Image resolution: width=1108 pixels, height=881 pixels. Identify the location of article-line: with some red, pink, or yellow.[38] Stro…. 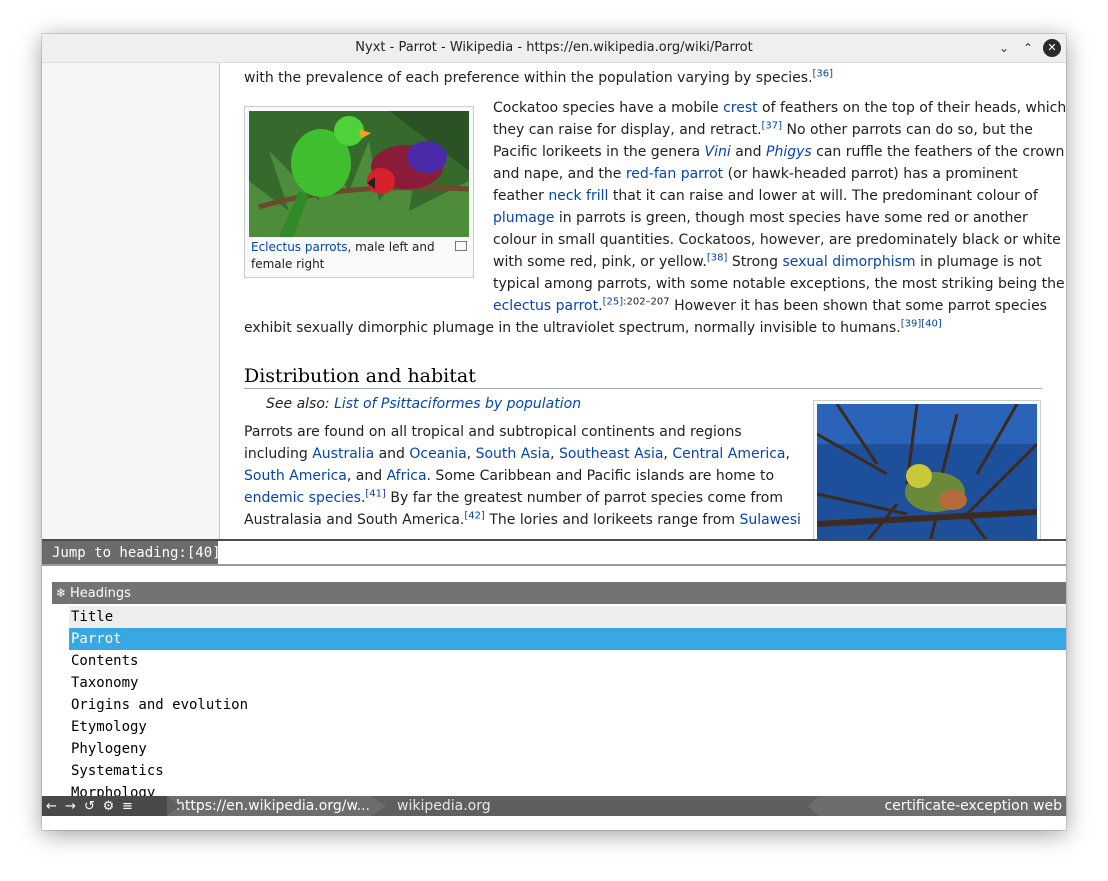
(767, 261).